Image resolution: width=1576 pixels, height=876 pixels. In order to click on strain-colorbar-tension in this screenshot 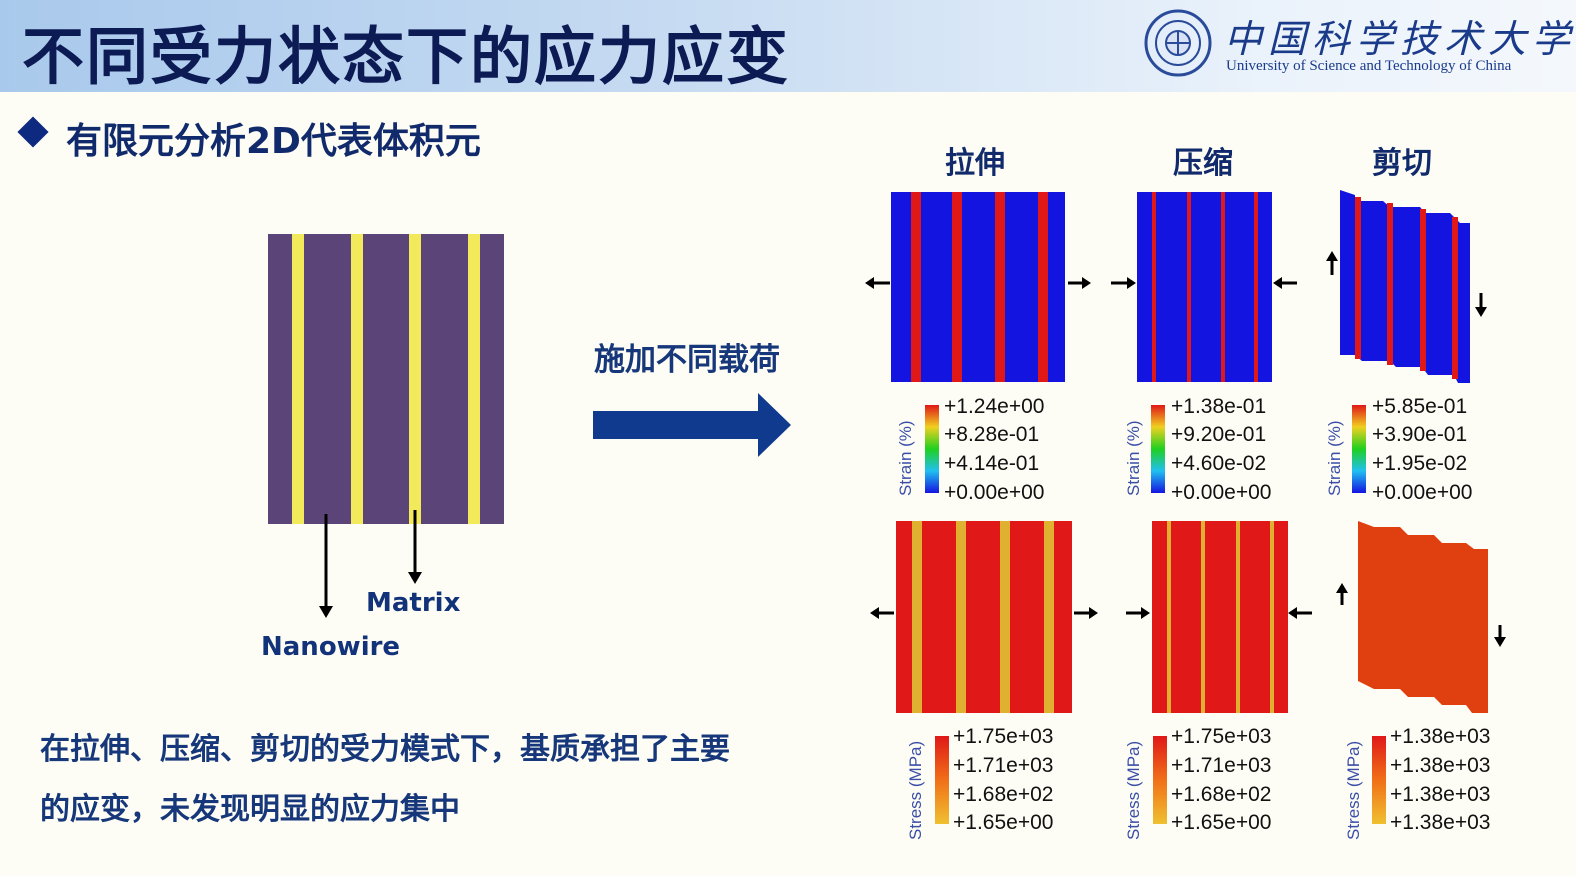, I will do `click(932, 449)`.